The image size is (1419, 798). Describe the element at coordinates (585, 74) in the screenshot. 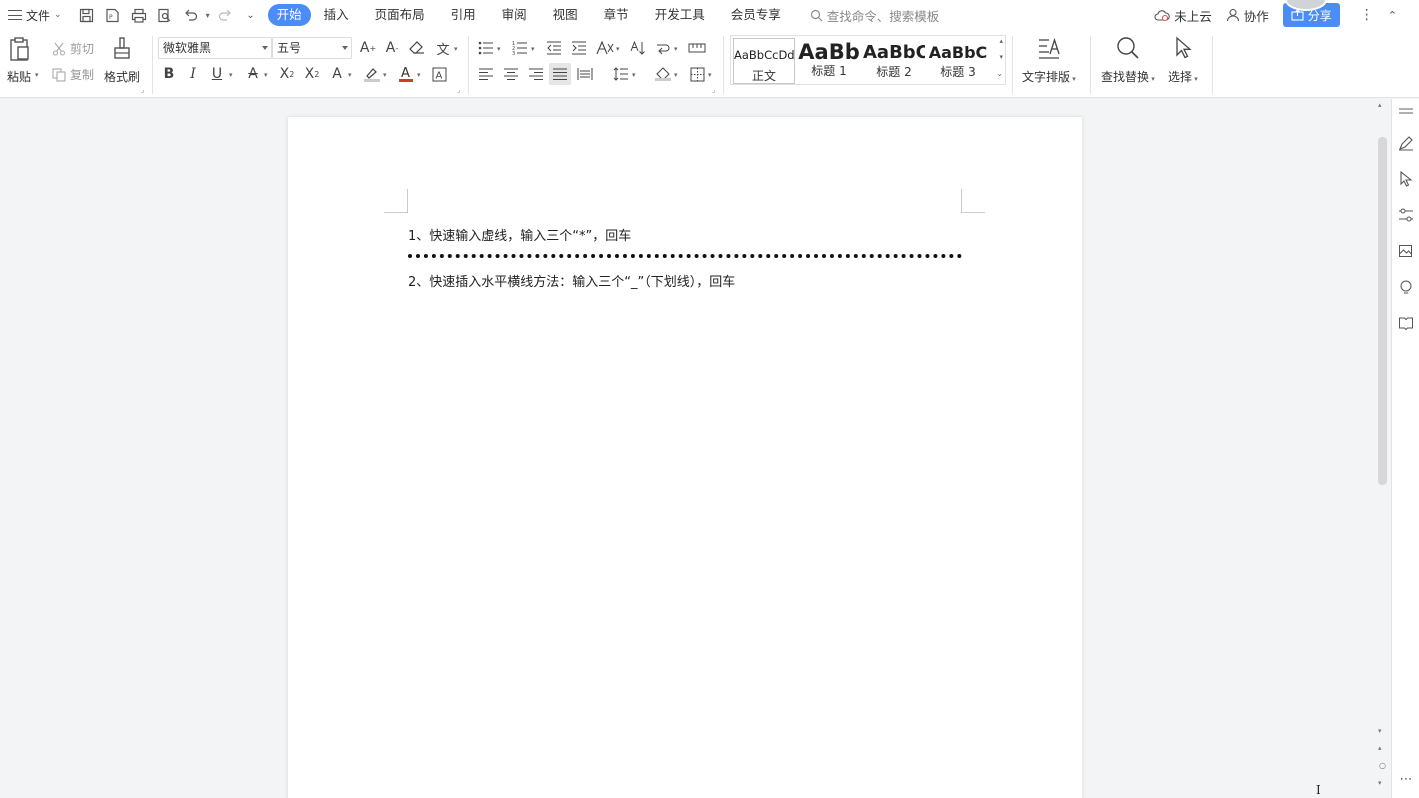

I see `distributed-align-icon` at that location.